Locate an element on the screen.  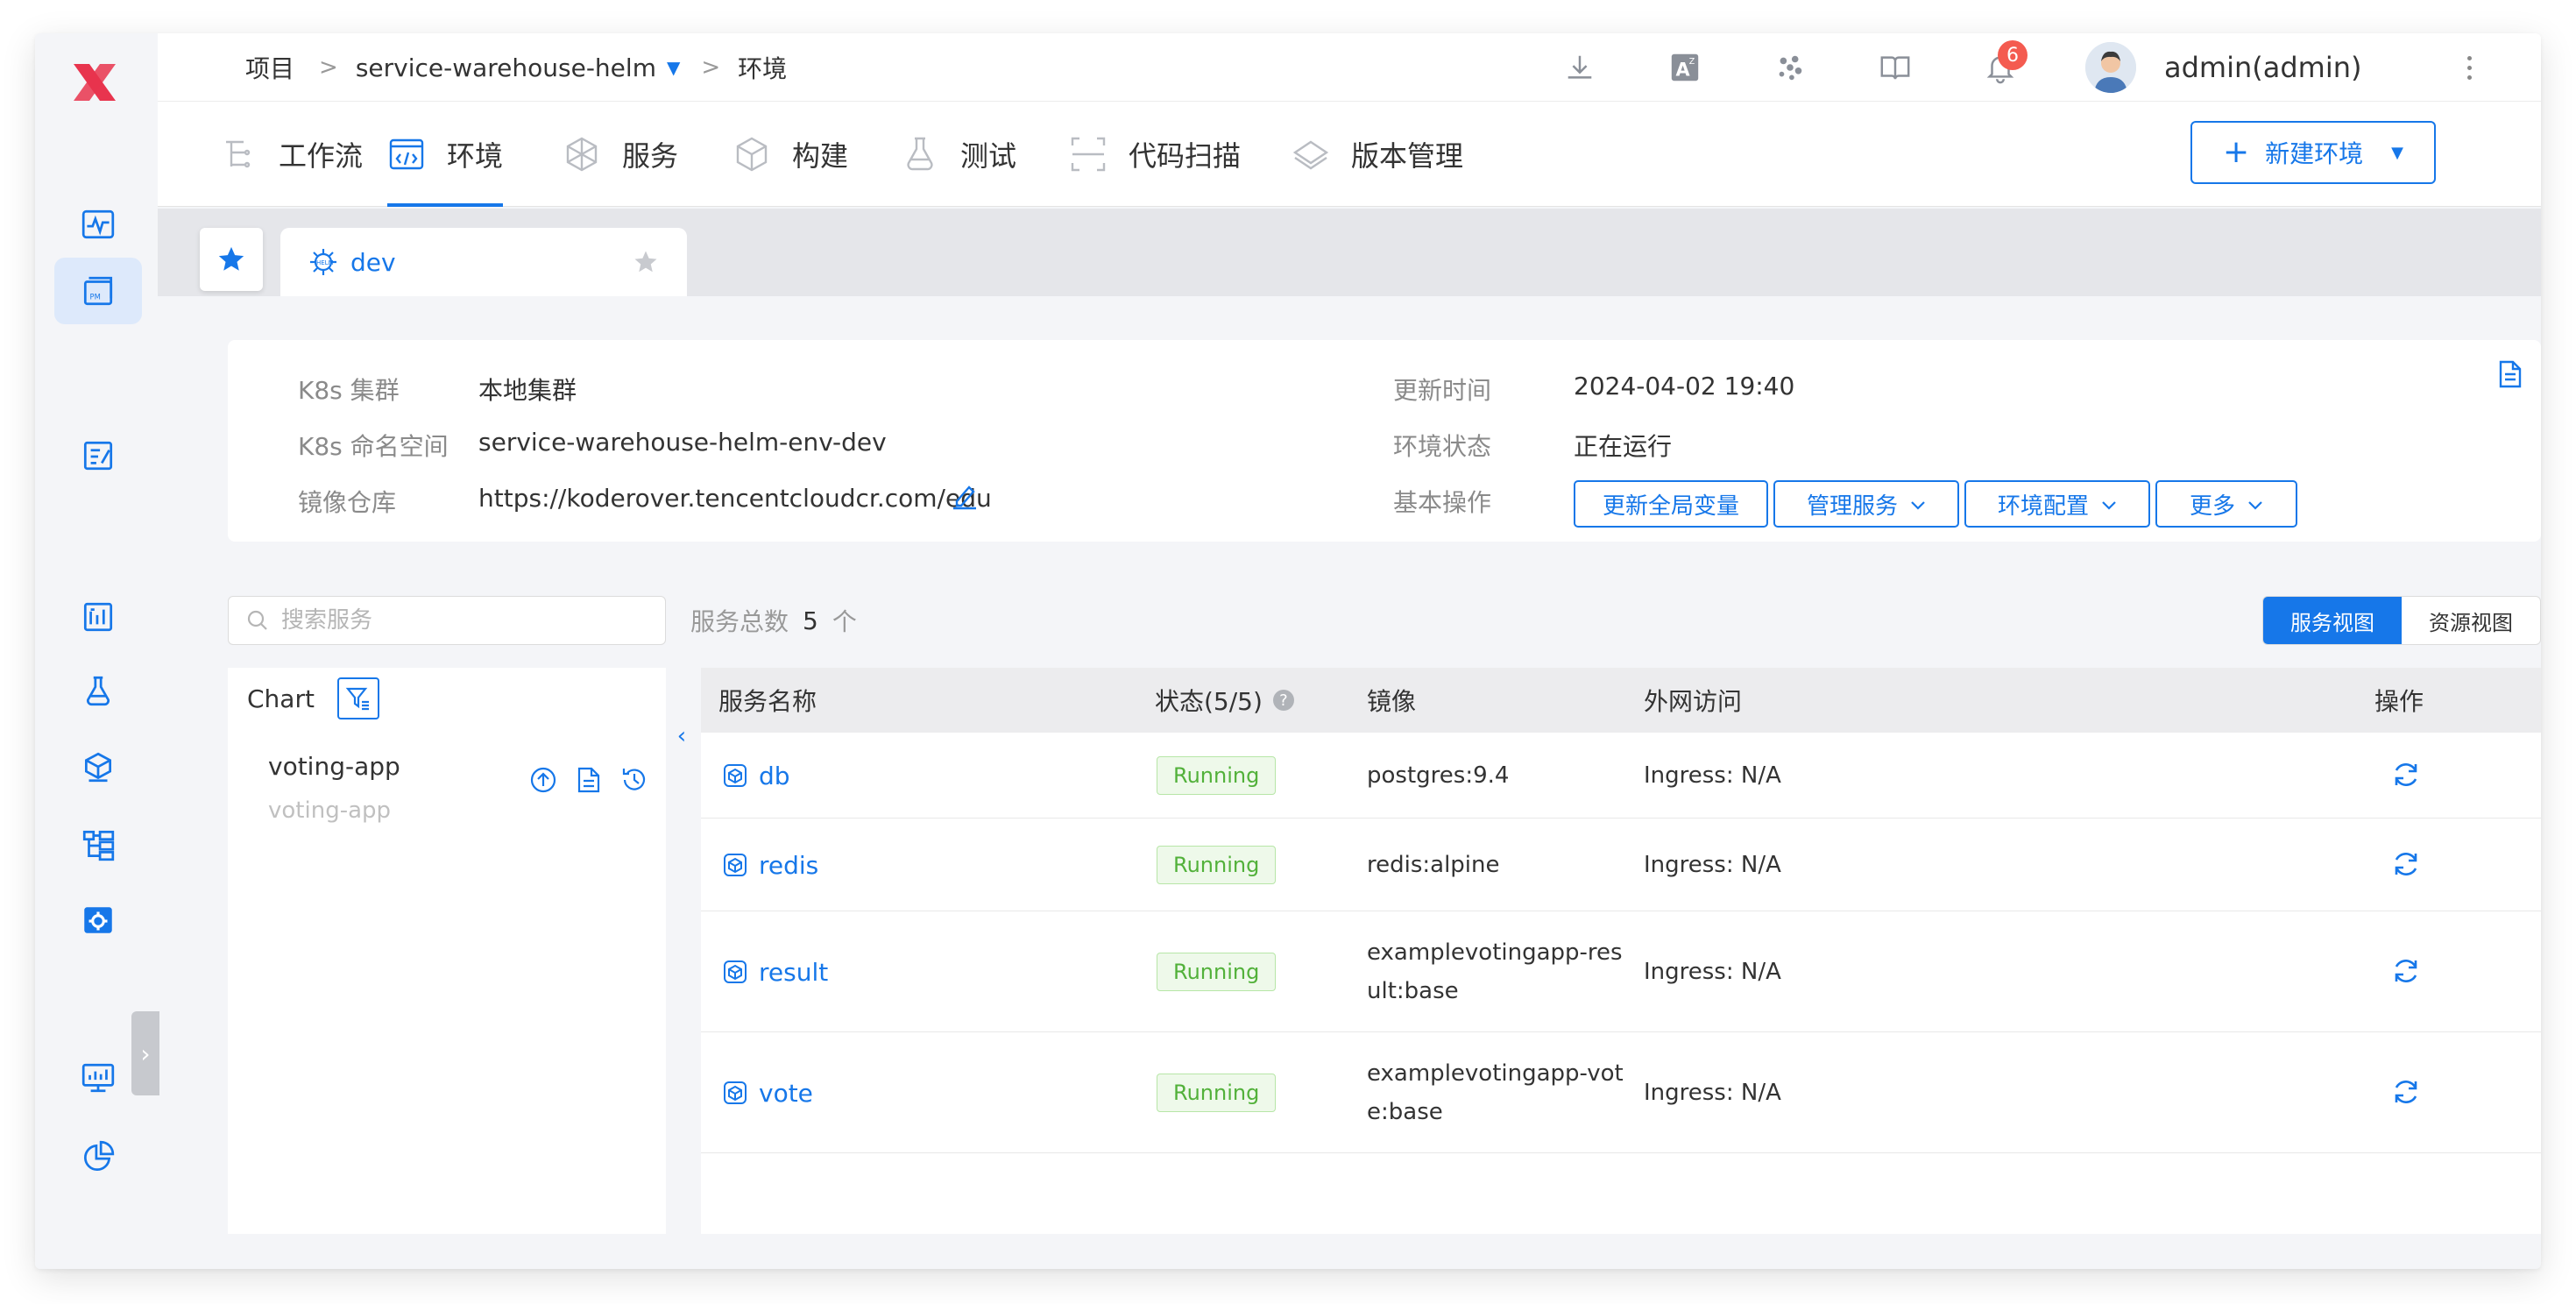
env-tab-dev: HELM dev is located at coordinates (483, 262).